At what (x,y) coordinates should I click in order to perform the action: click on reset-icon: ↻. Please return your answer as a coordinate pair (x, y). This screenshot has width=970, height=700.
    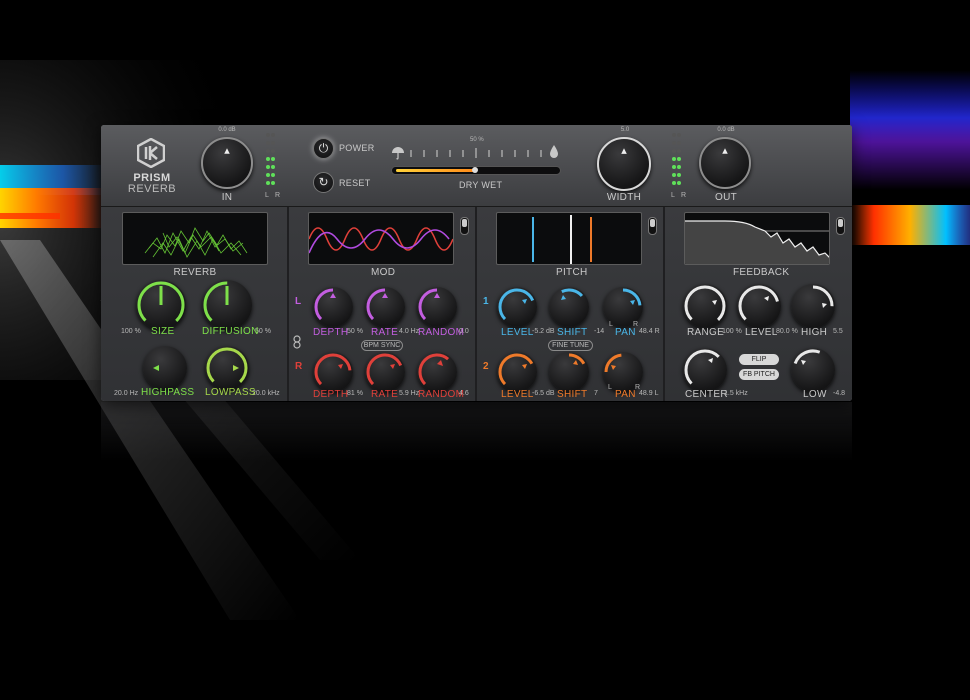
    Looking at the image, I should click on (323, 182).